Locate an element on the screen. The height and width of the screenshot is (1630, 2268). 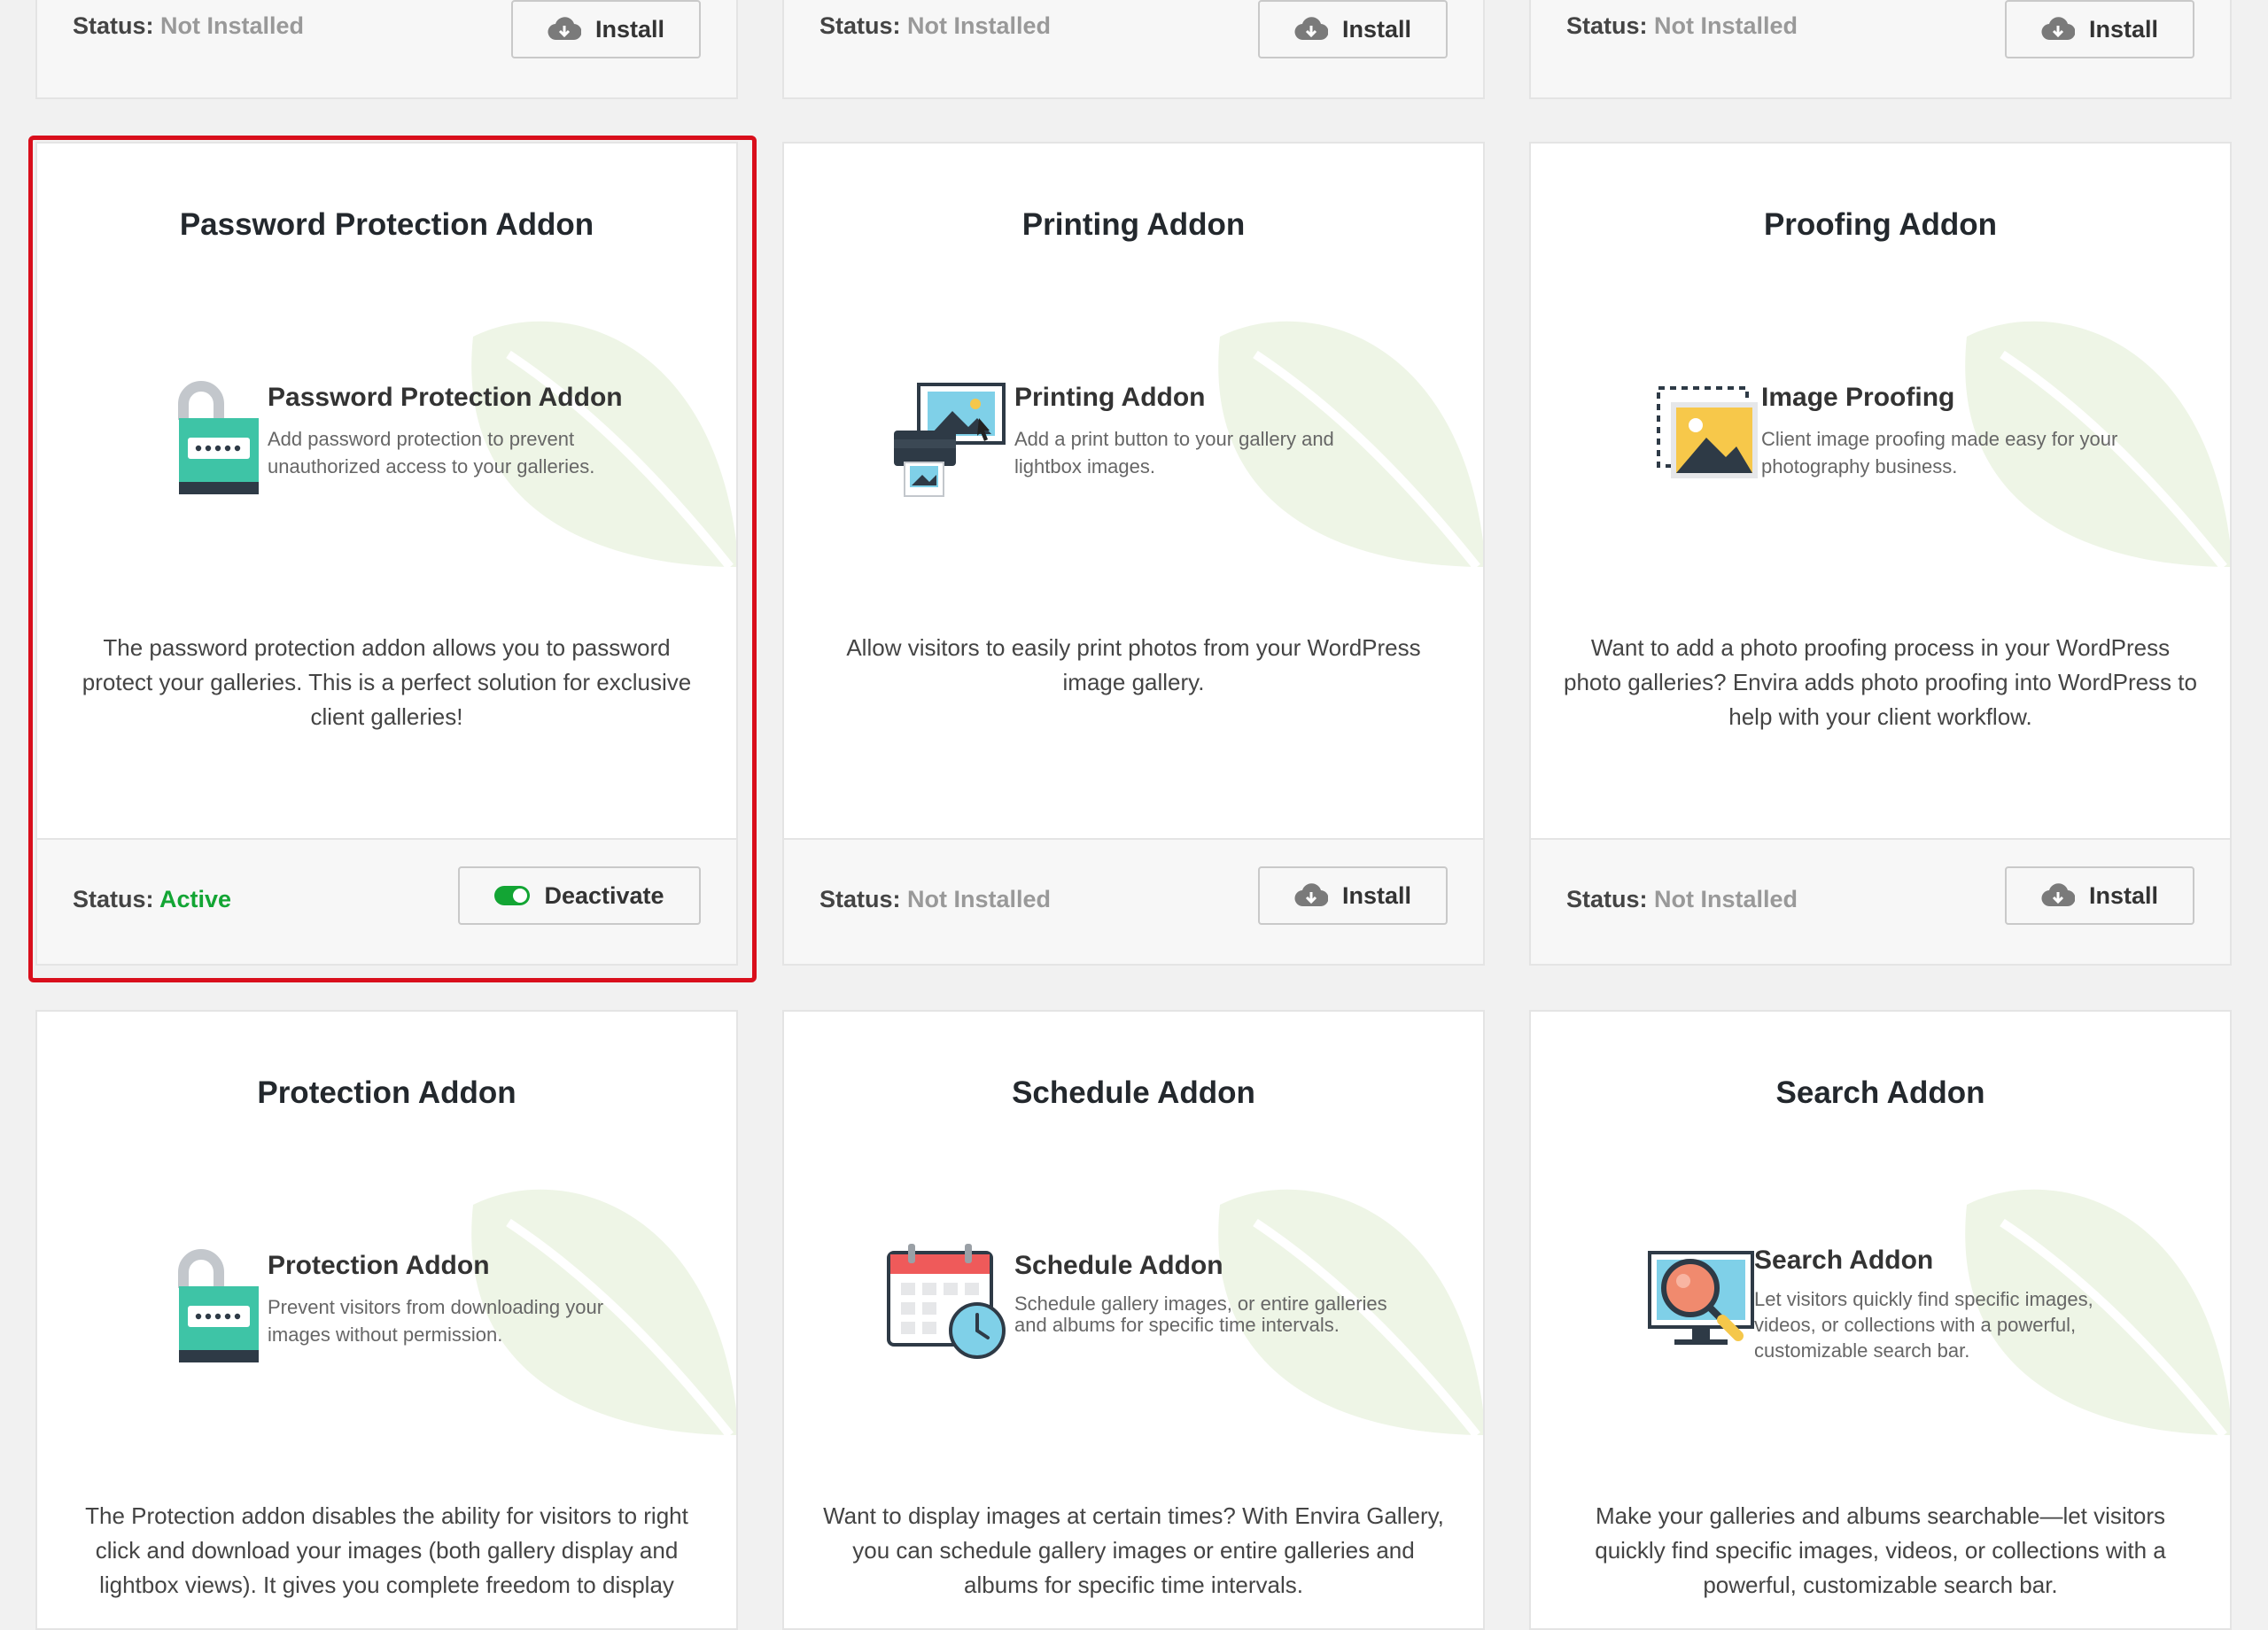
card-footer: Status: Active Deactivate is located at coordinates (386, 901).